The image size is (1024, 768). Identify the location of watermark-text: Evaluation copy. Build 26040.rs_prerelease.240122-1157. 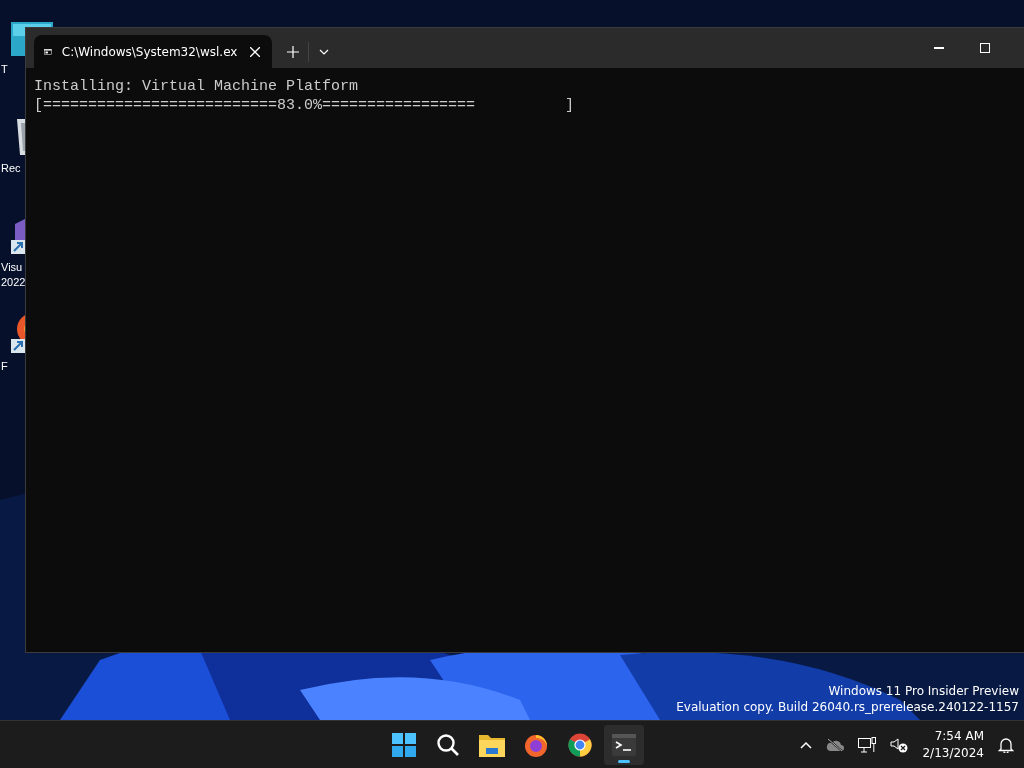
(847, 707).